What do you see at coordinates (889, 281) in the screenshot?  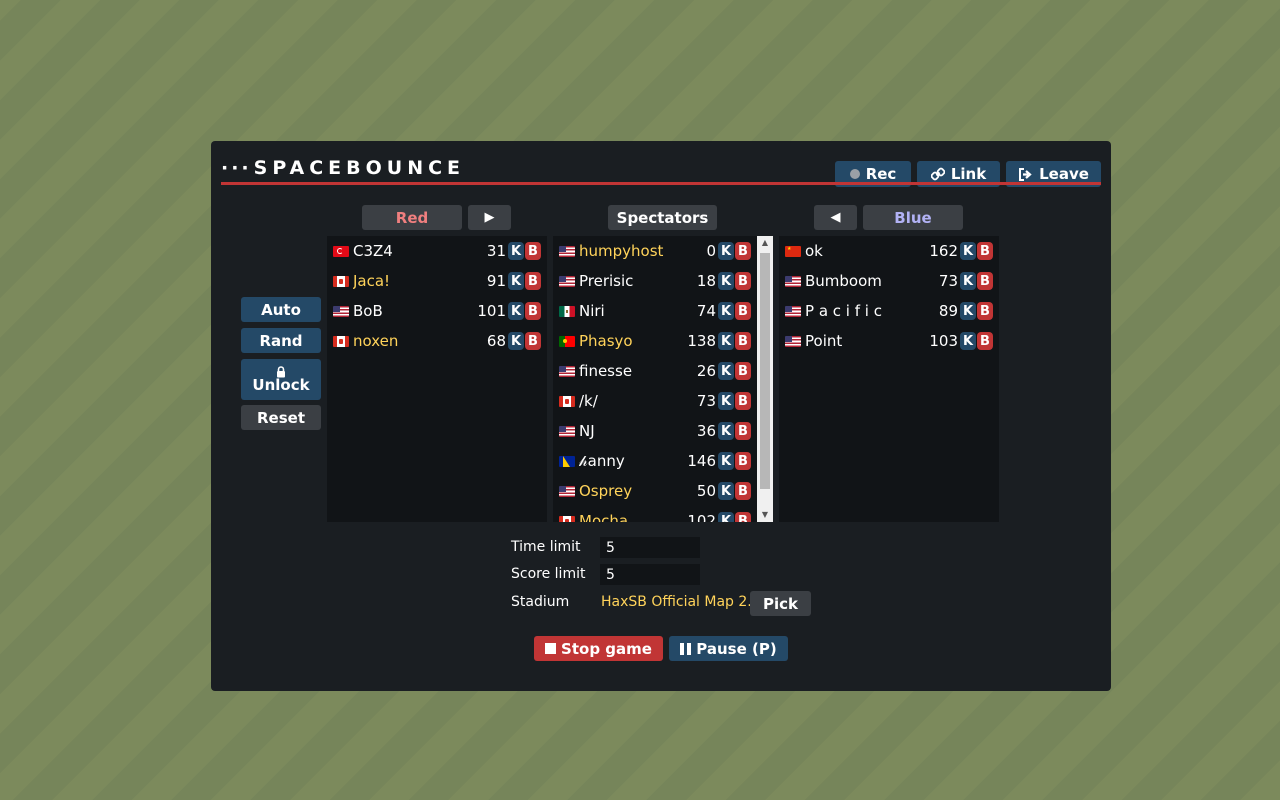 I see `player-row: Bumboom 73 K B` at bounding box center [889, 281].